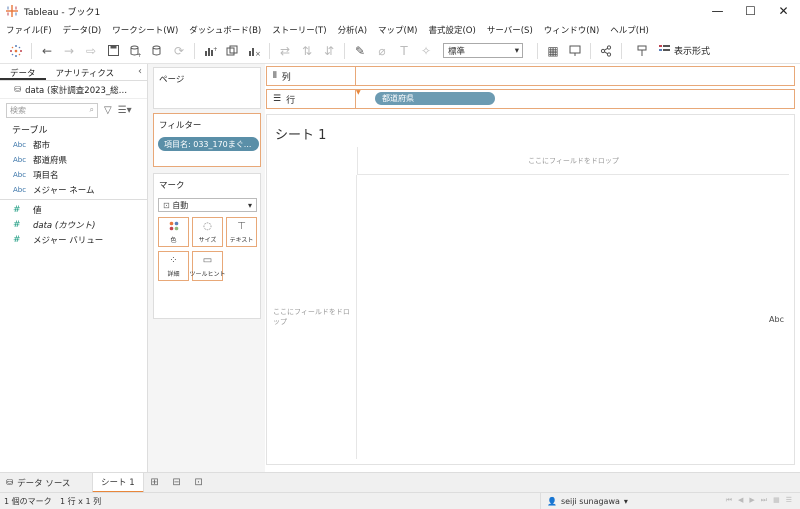  What do you see at coordinates (207, 240) in the screenshot?
I see `size-label: サイズ` at bounding box center [207, 240].